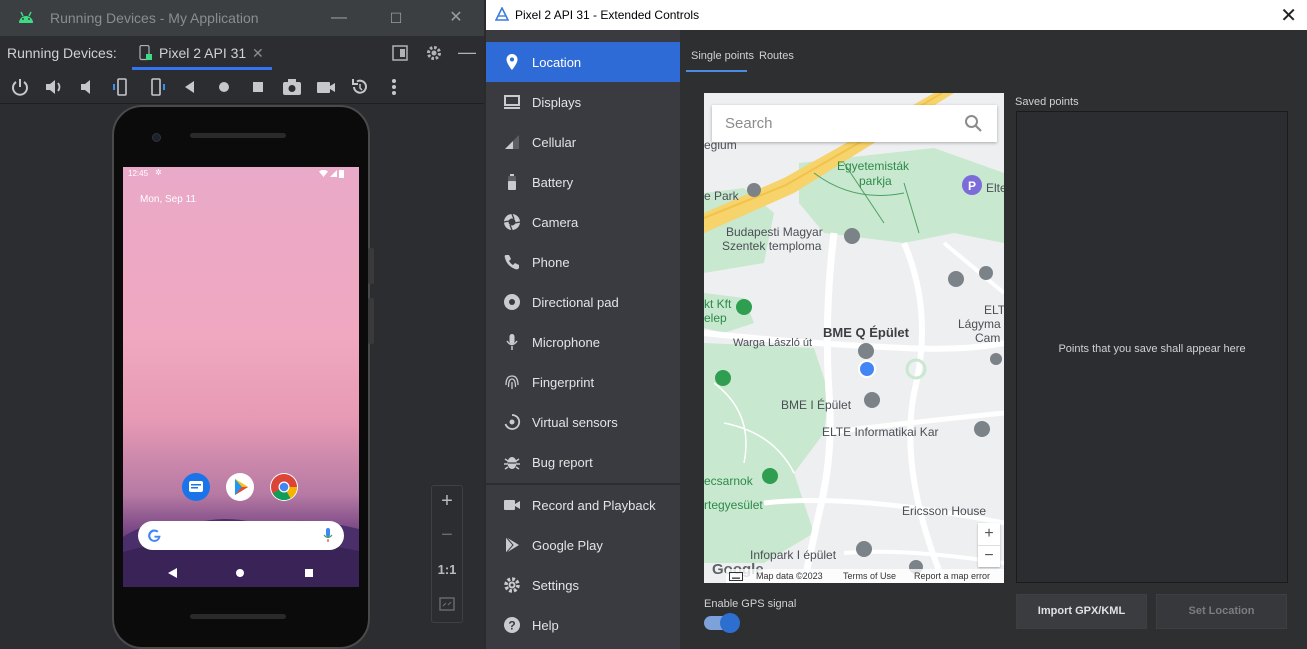 The width and height of the screenshot is (1307, 649). Describe the element at coordinates (339, 18) in the screenshot. I see `minimize-button: —` at that location.